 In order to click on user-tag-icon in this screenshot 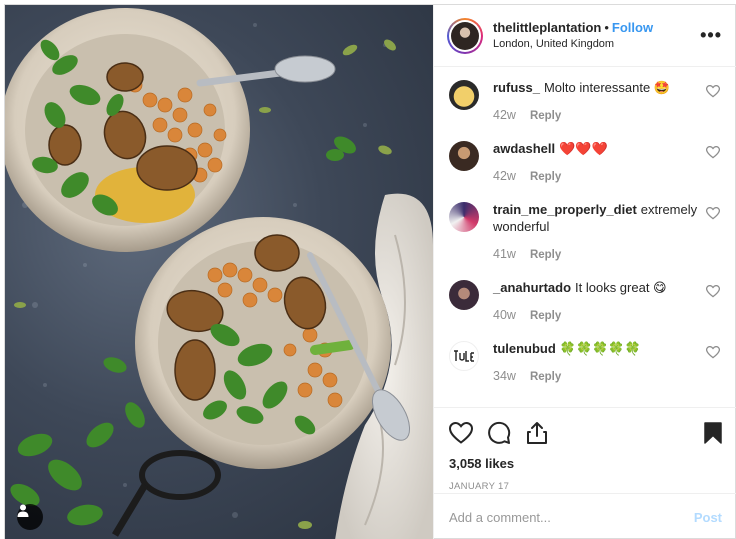, I will do `click(23, 510)`.